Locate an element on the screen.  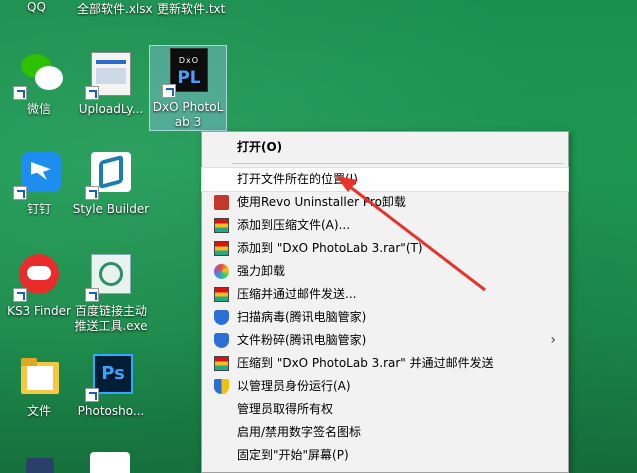
annotation-arrow is located at coordinates (411, 234).